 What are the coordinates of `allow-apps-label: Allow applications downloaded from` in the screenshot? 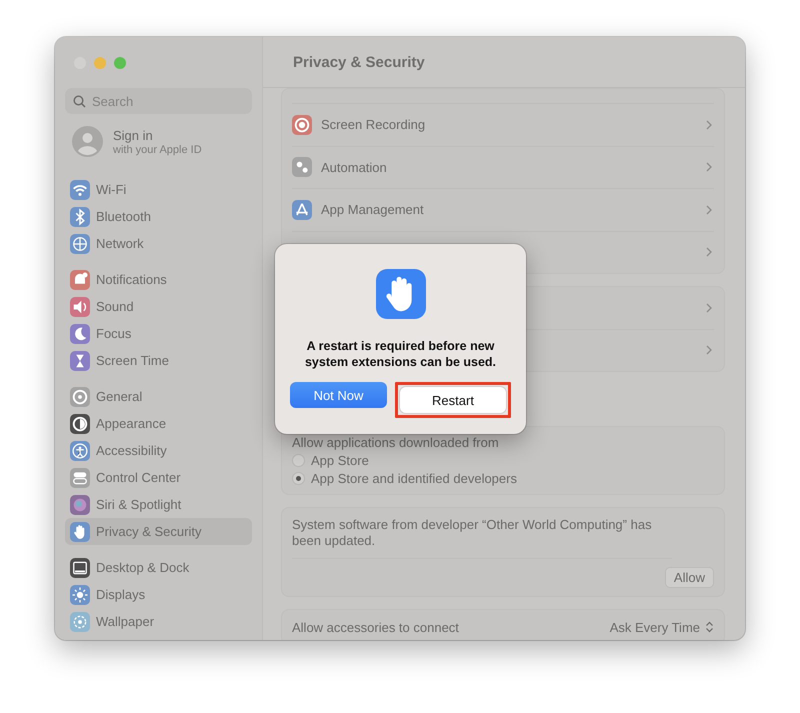 It's located at (396, 442).